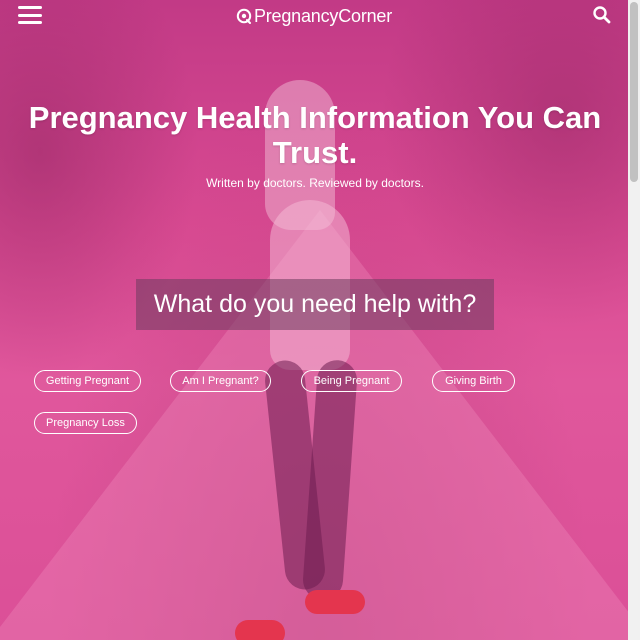  Describe the element at coordinates (244, 16) in the screenshot. I see `logo-mark-icon` at that location.